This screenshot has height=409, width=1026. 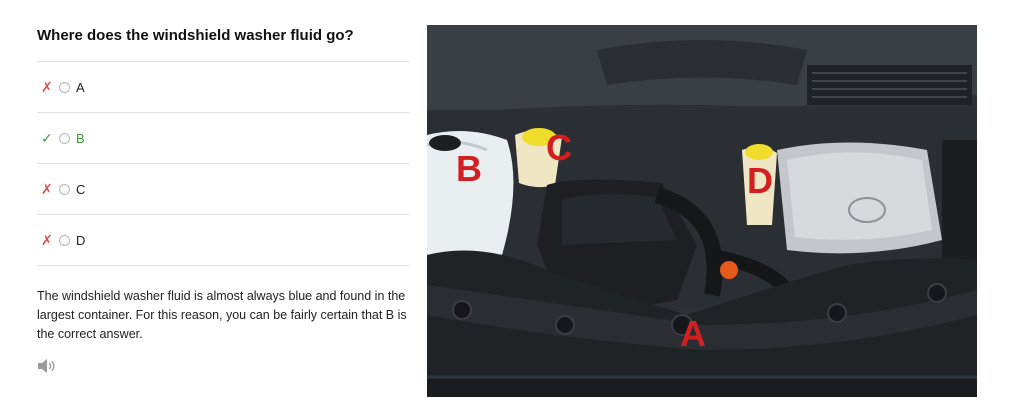 I want to click on option-label: C, so click(x=81, y=189).